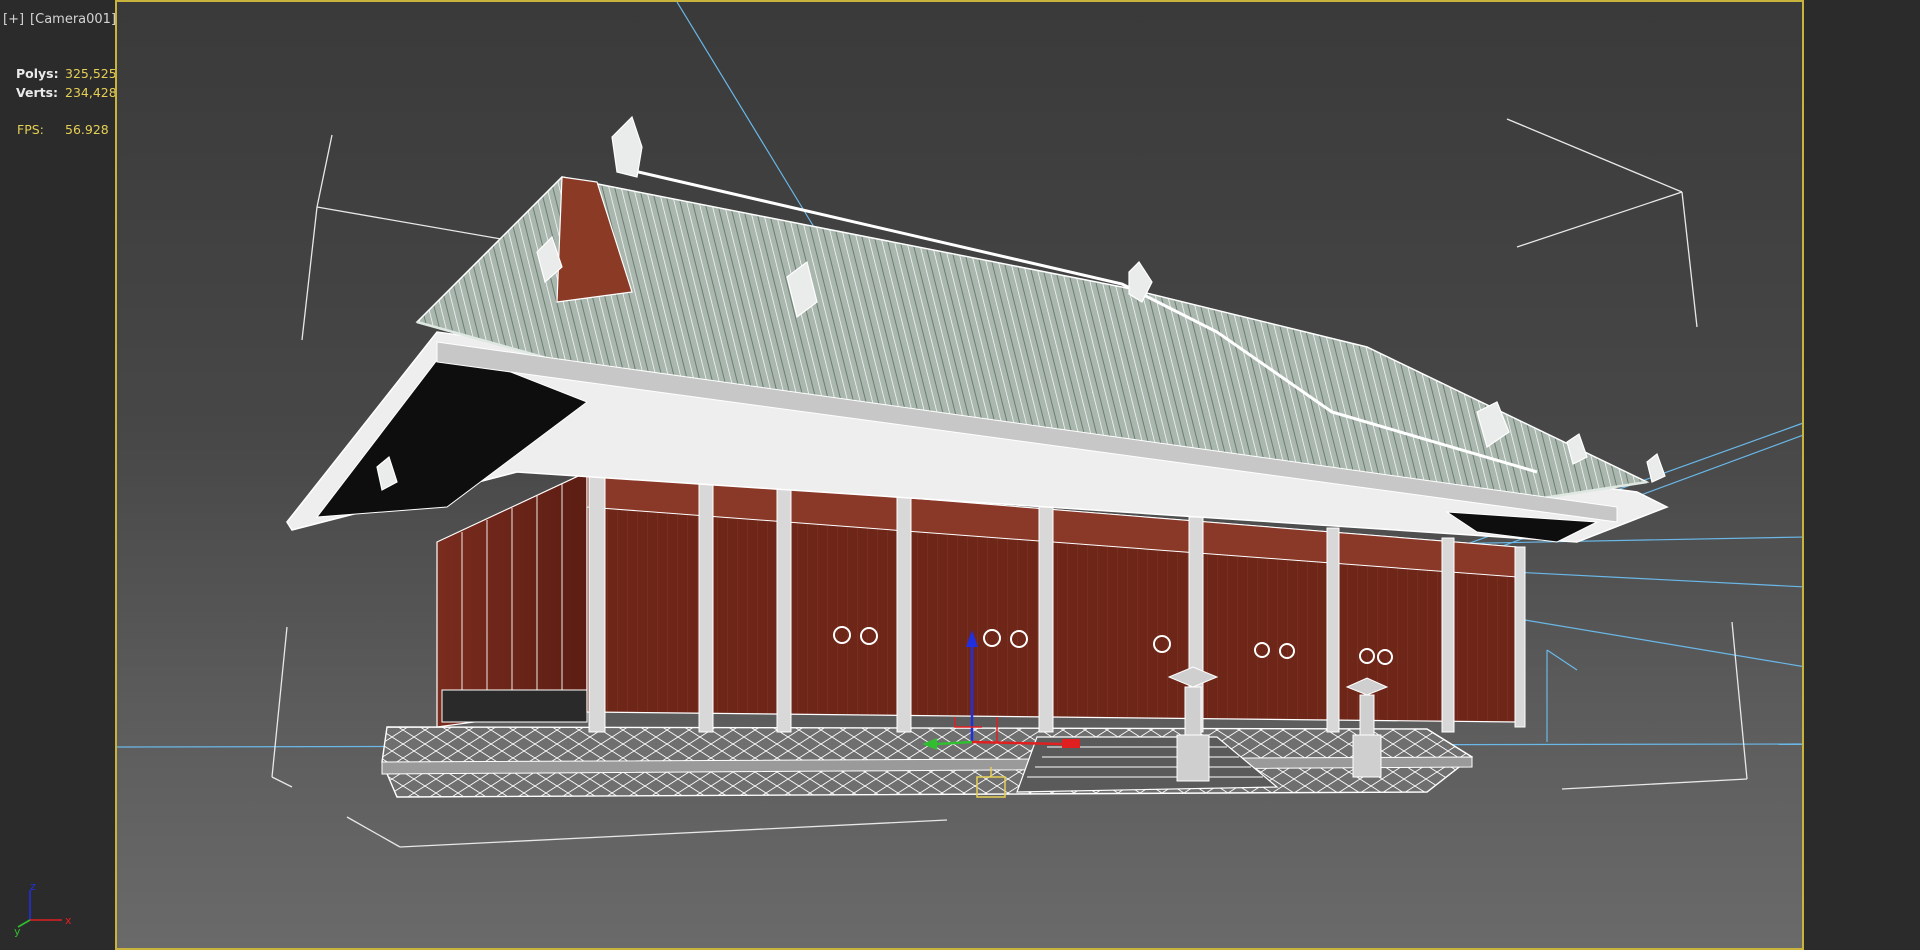  Describe the element at coordinates (37, 92) in the screenshot. I see `verts-label: Verts:` at that location.